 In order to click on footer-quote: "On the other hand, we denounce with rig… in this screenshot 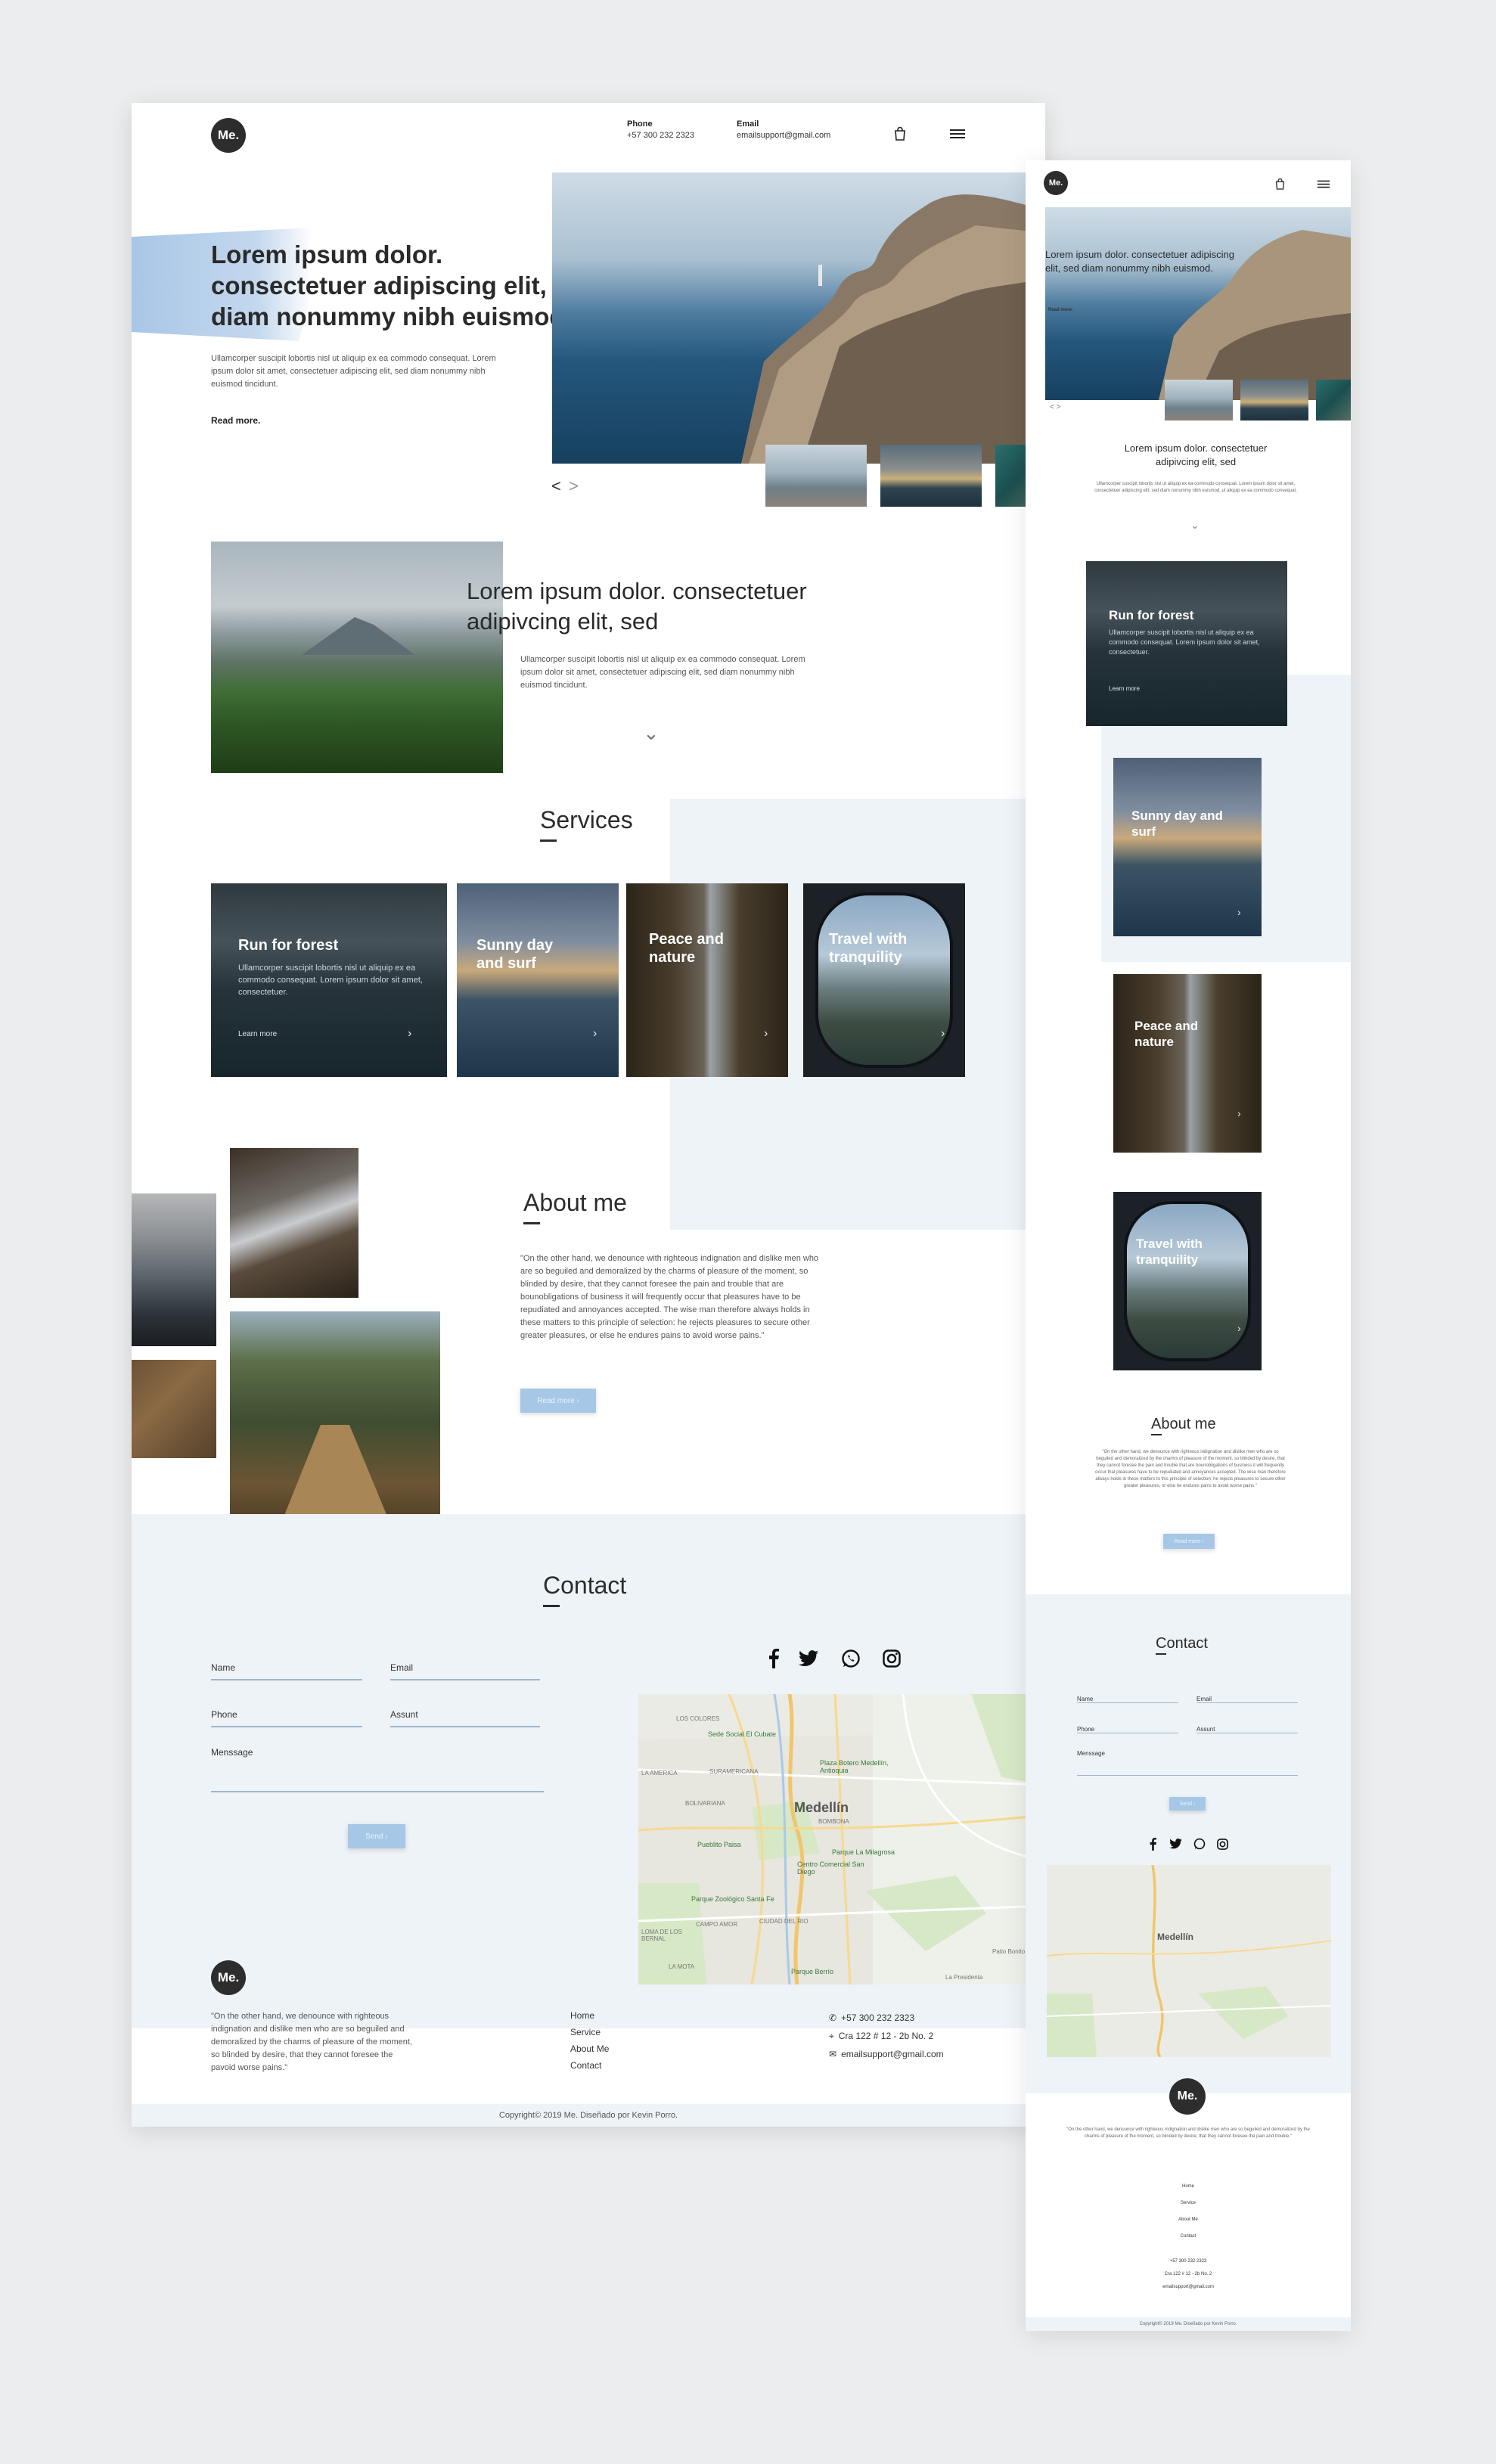, I will do `click(311, 2042)`.